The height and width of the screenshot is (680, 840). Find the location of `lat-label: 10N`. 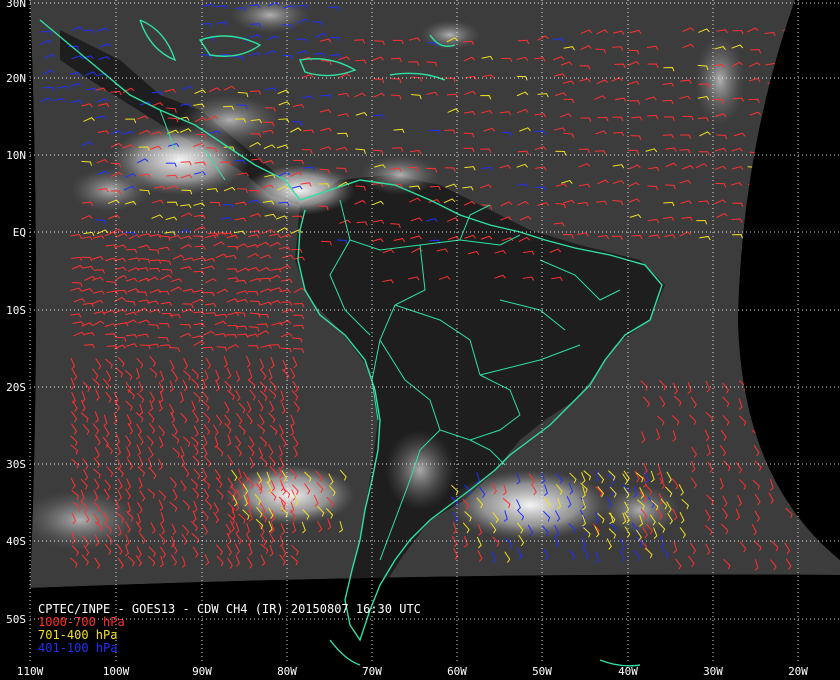

lat-label: 10N is located at coordinates (16, 155).